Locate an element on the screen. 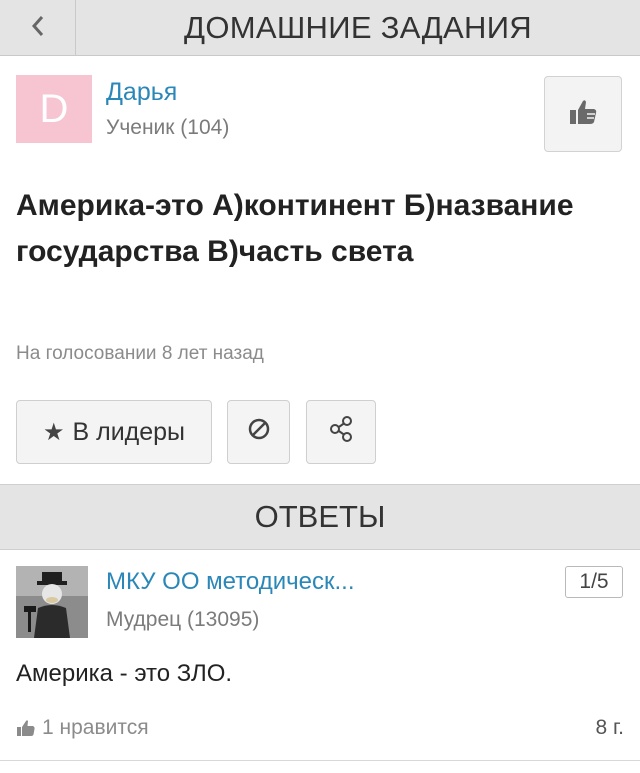 The width and height of the screenshot is (640, 773). author-rank: Ученик (104) is located at coordinates (168, 127).